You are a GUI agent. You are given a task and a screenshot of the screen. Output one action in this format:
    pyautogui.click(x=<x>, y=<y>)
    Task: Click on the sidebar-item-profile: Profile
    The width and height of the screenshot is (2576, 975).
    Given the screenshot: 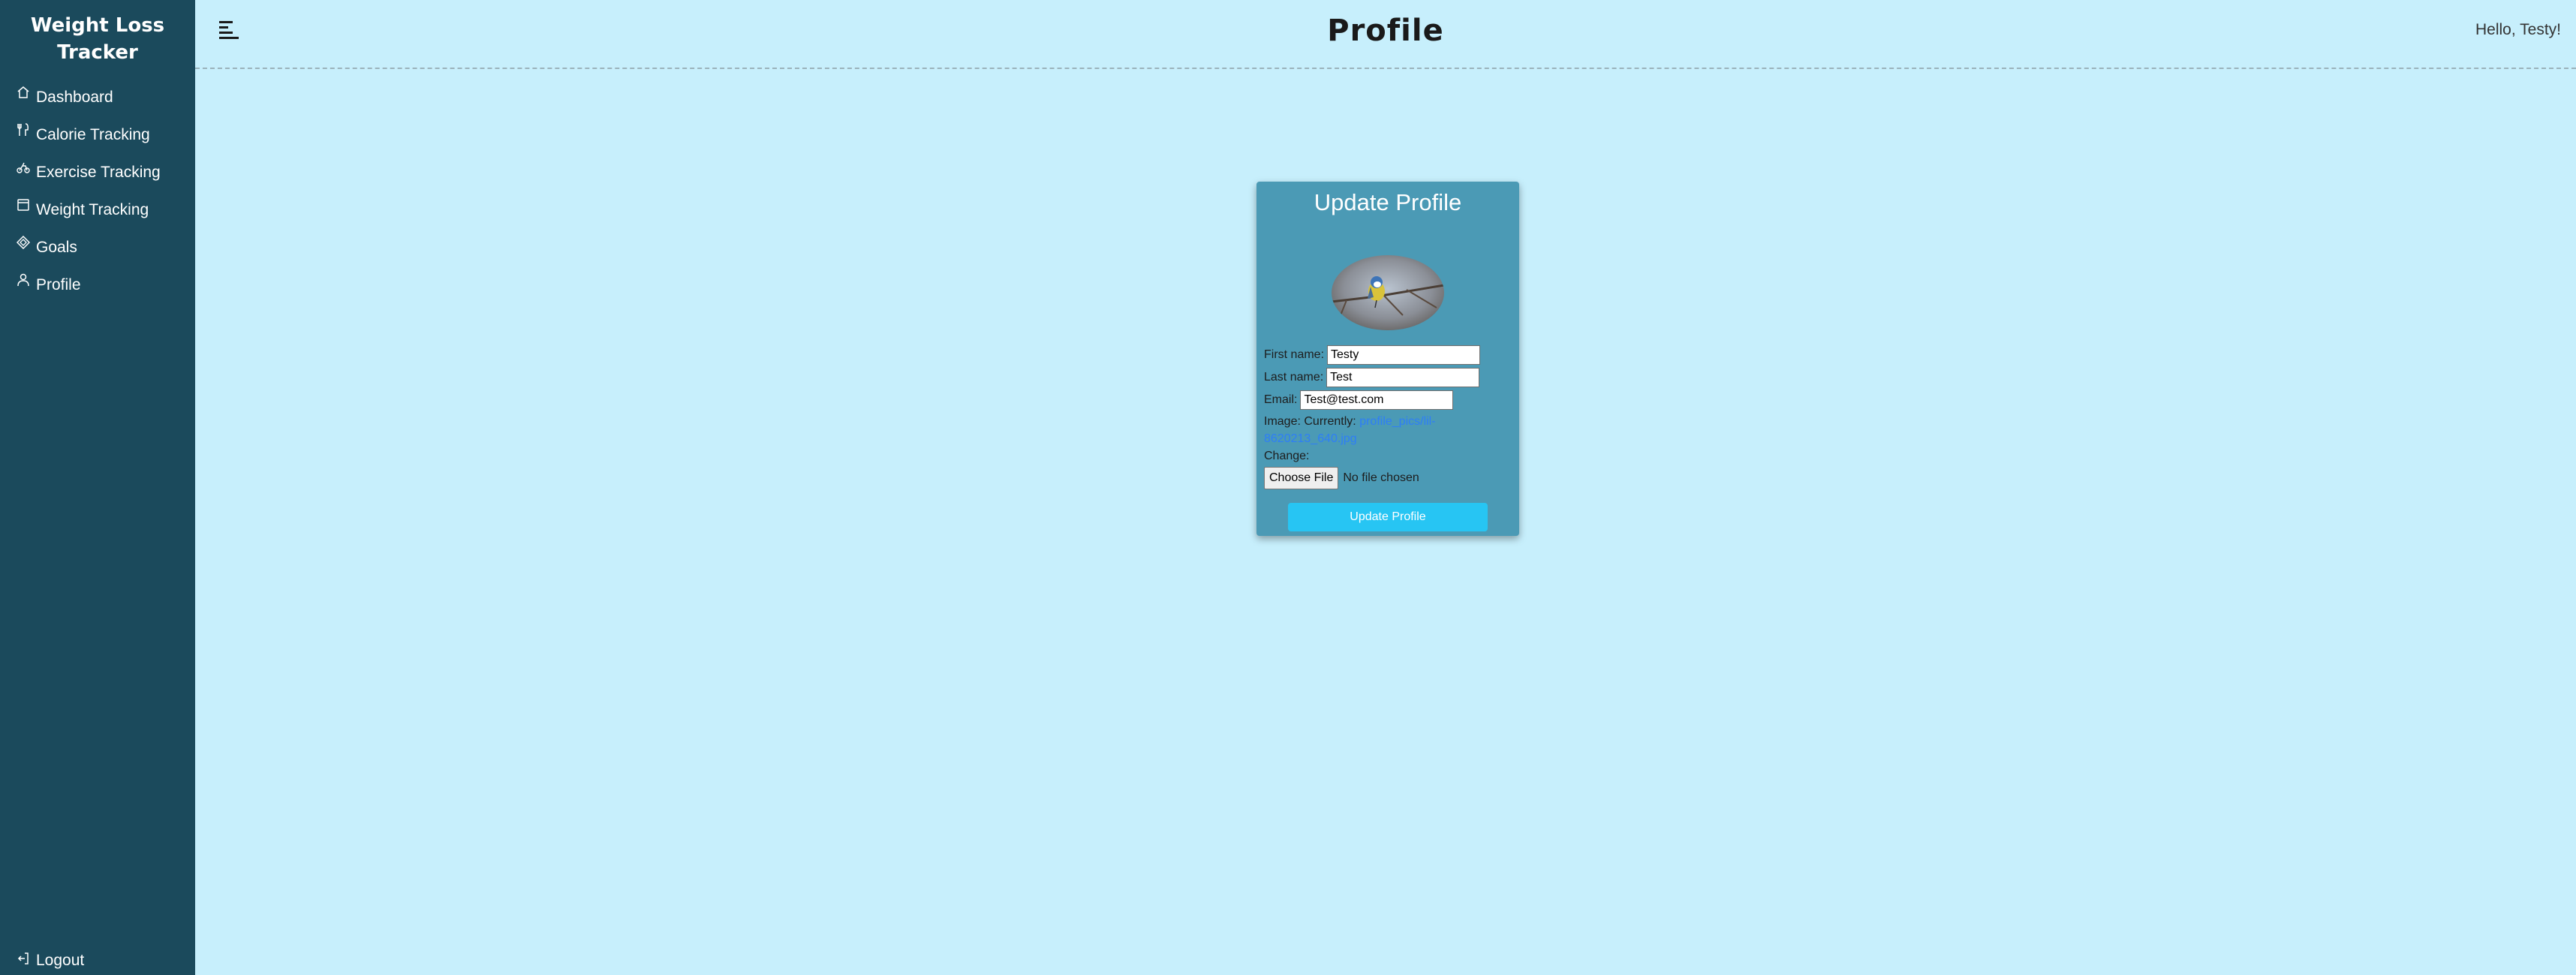 What is the action you would take?
    pyautogui.click(x=89, y=290)
    